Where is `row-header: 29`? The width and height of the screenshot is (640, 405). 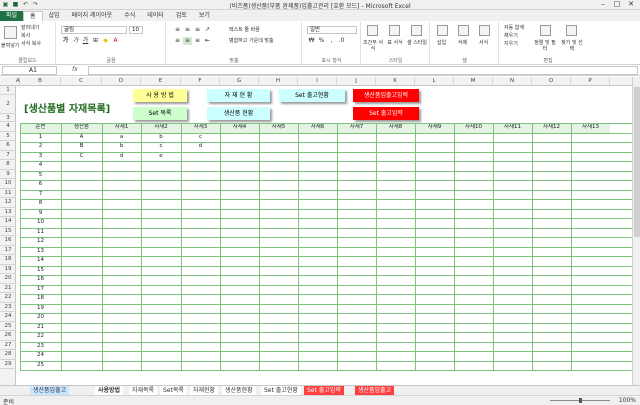 row-header: 29 is located at coordinates (8, 364).